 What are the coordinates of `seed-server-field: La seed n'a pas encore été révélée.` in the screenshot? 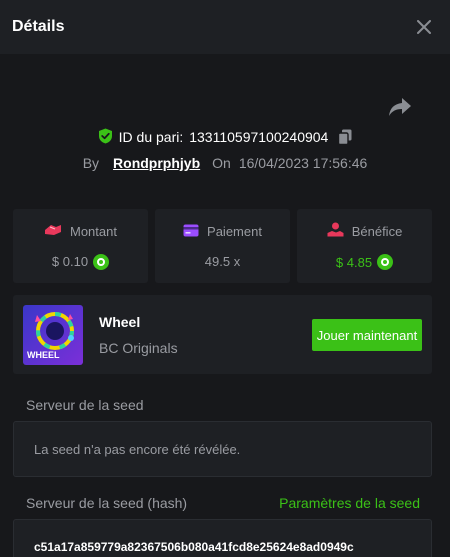 It's located at (222, 449).